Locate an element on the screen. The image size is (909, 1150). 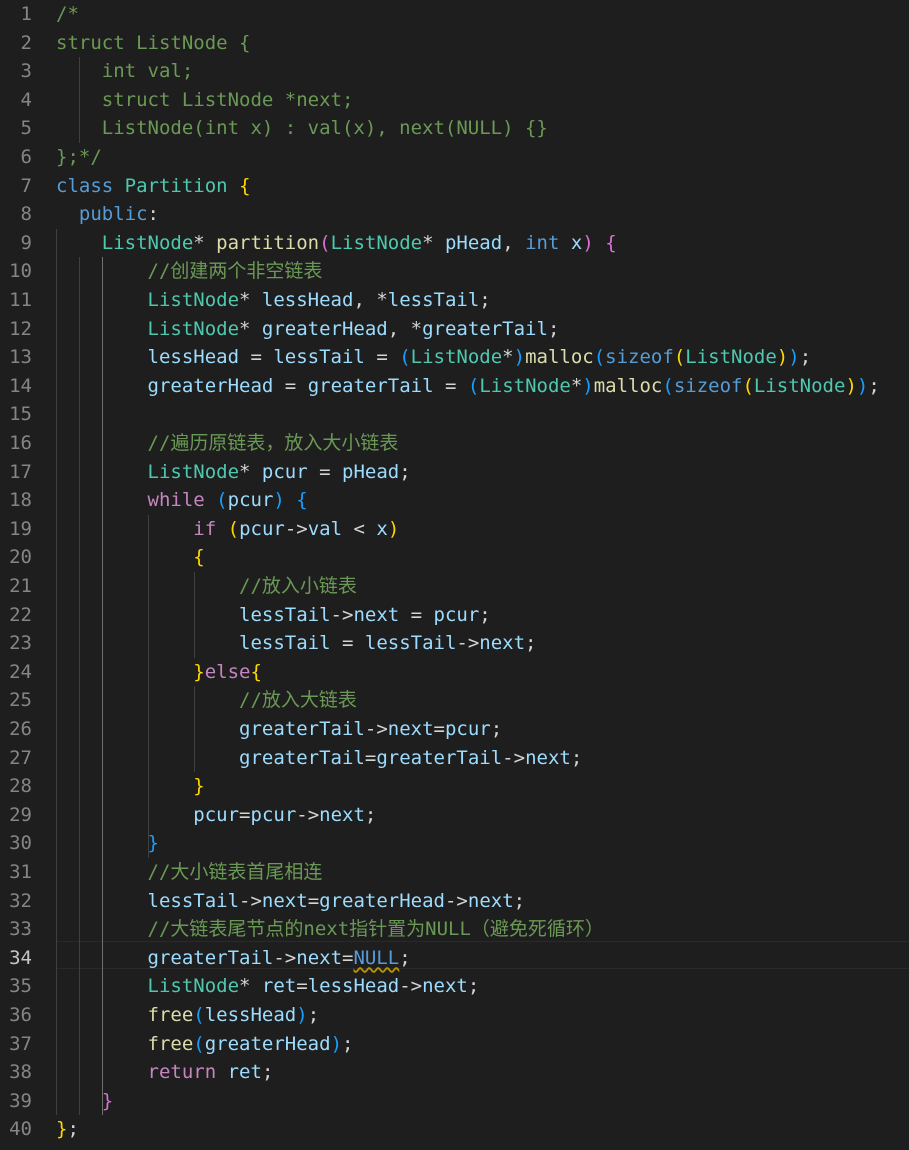
code-text: }; is located at coordinates (67, 1129).